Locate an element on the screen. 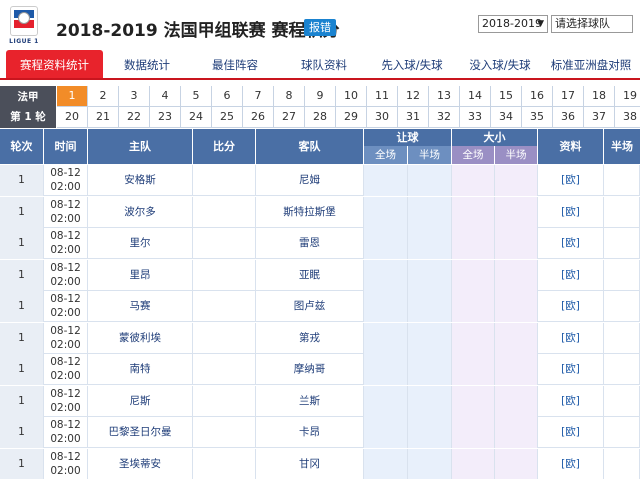 The image size is (640, 479). round-link: 2 is located at coordinates (103, 96).